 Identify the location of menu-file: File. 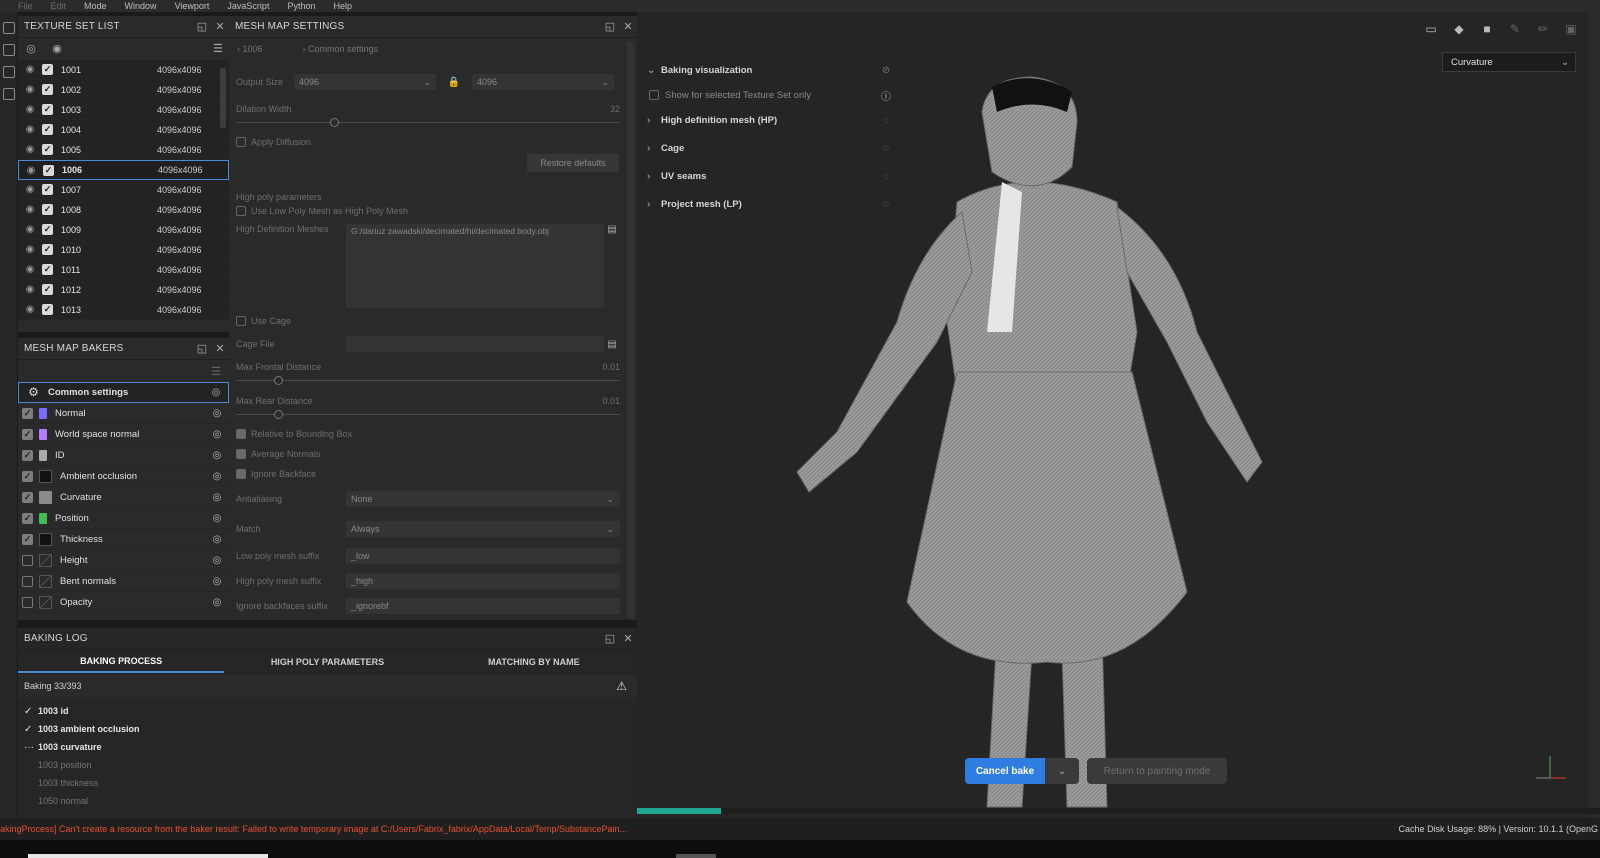
(25, 6).